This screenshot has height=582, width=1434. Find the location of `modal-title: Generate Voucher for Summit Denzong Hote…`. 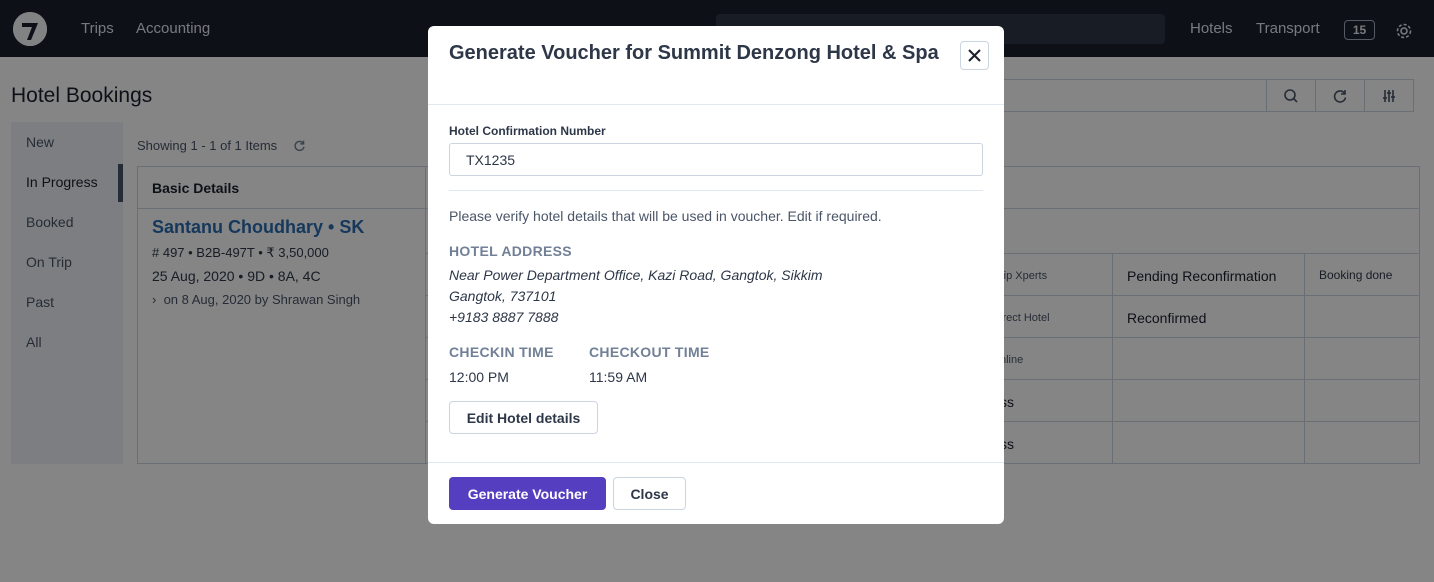

modal-title: Generate Voucher for Summit Denzong Hote… is located at coordinates (694, 53).